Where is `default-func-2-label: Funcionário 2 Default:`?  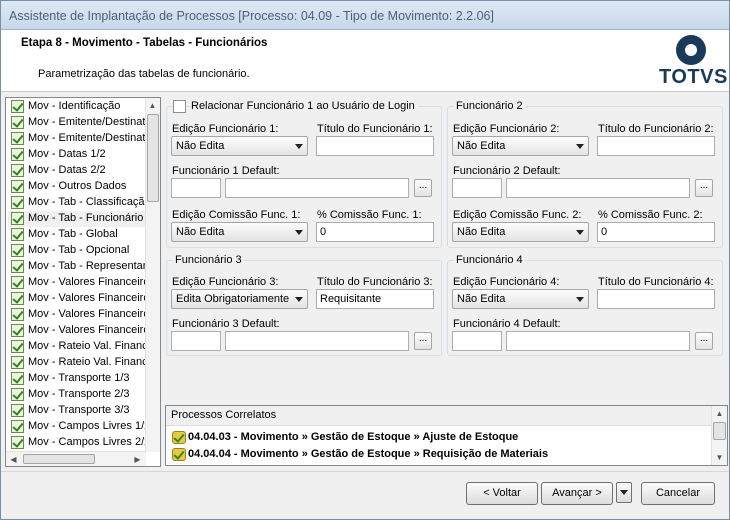
default-func-2-label: Funcionário 2 Default: is located at coordinates (507, 171).